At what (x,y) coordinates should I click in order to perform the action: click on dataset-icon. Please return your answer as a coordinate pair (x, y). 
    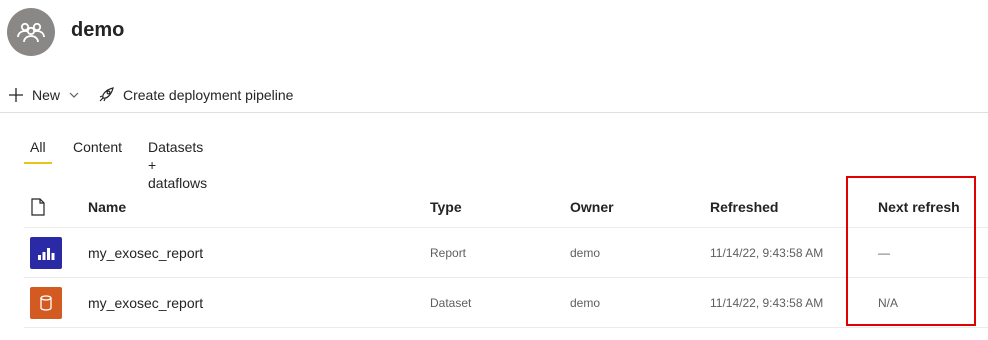
    Looking at the image, I should click on (46, 302).